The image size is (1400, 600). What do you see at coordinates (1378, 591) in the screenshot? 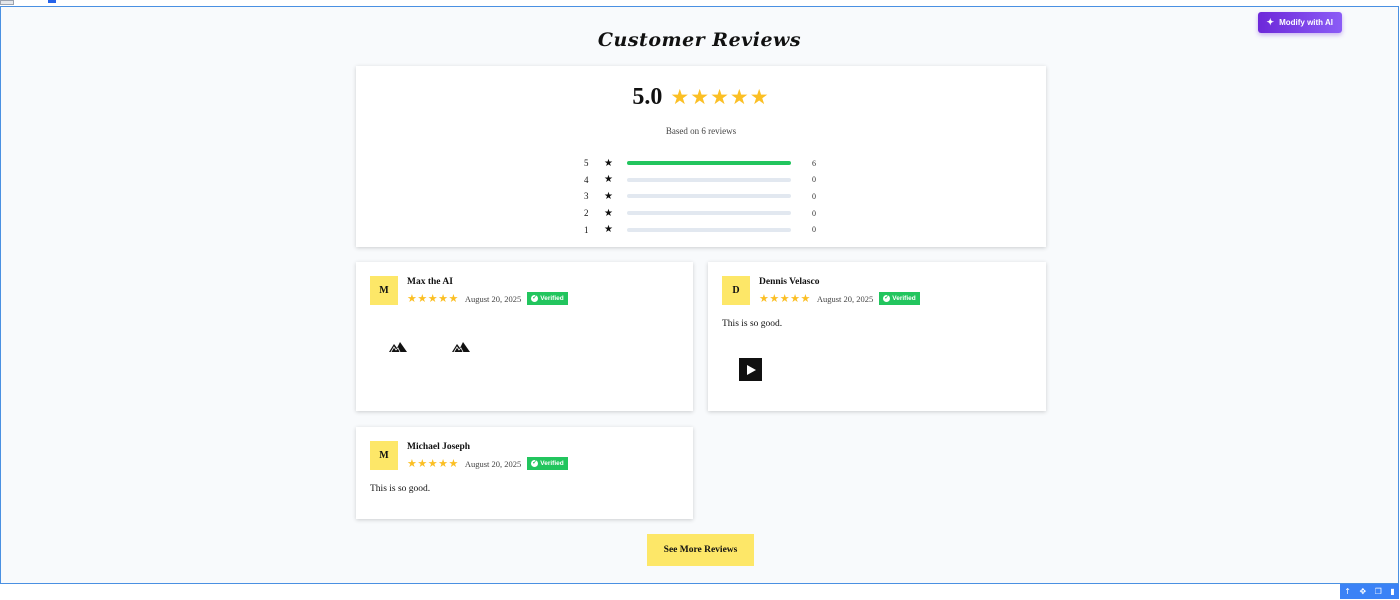
I see `copy-icon: ❐` at bounding box center [1378, 591].